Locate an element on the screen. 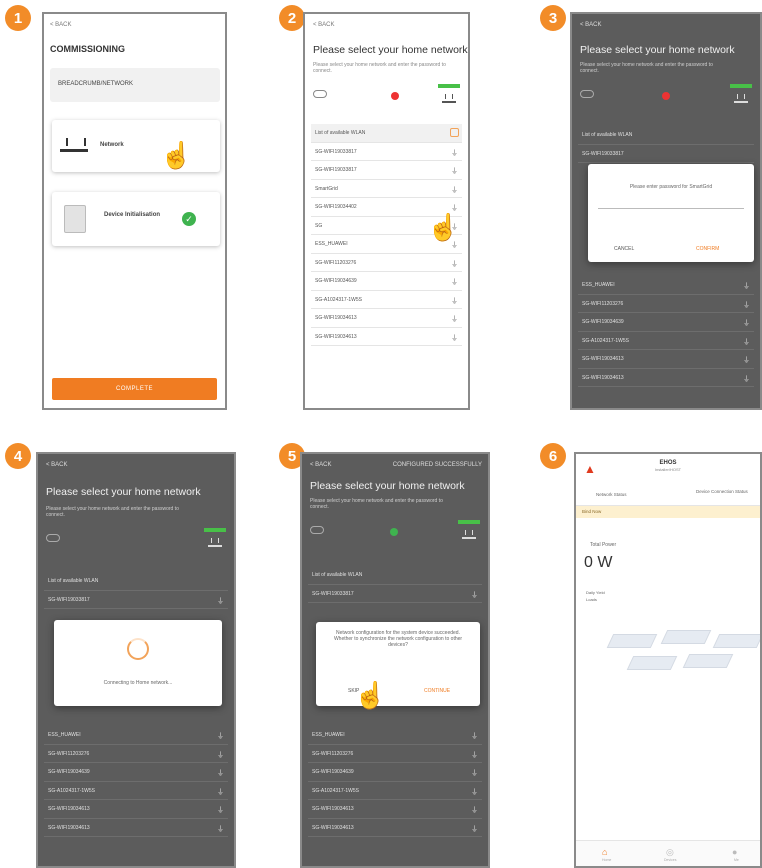  step-badge-2: 2 is located at coordinates (292, 18).